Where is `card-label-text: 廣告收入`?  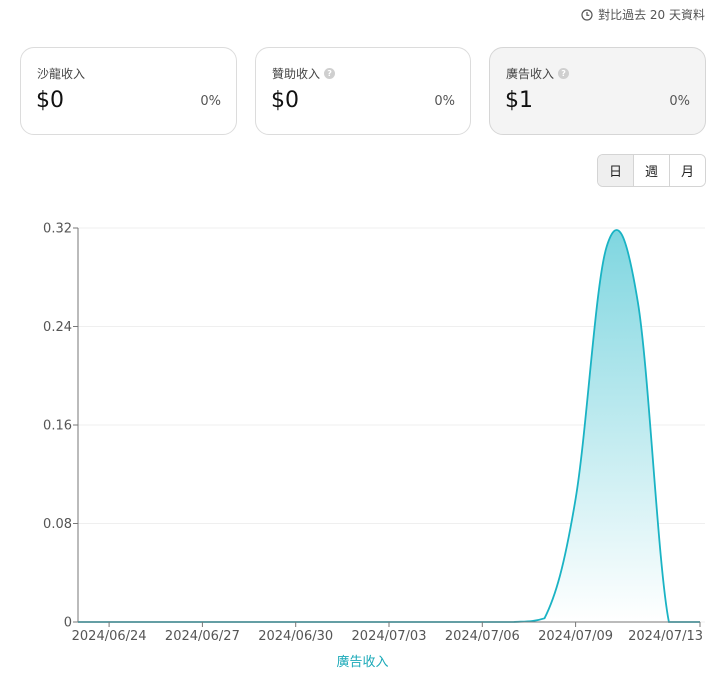 card-label-text: 廣告收入 is located at coordinates (530, 74).